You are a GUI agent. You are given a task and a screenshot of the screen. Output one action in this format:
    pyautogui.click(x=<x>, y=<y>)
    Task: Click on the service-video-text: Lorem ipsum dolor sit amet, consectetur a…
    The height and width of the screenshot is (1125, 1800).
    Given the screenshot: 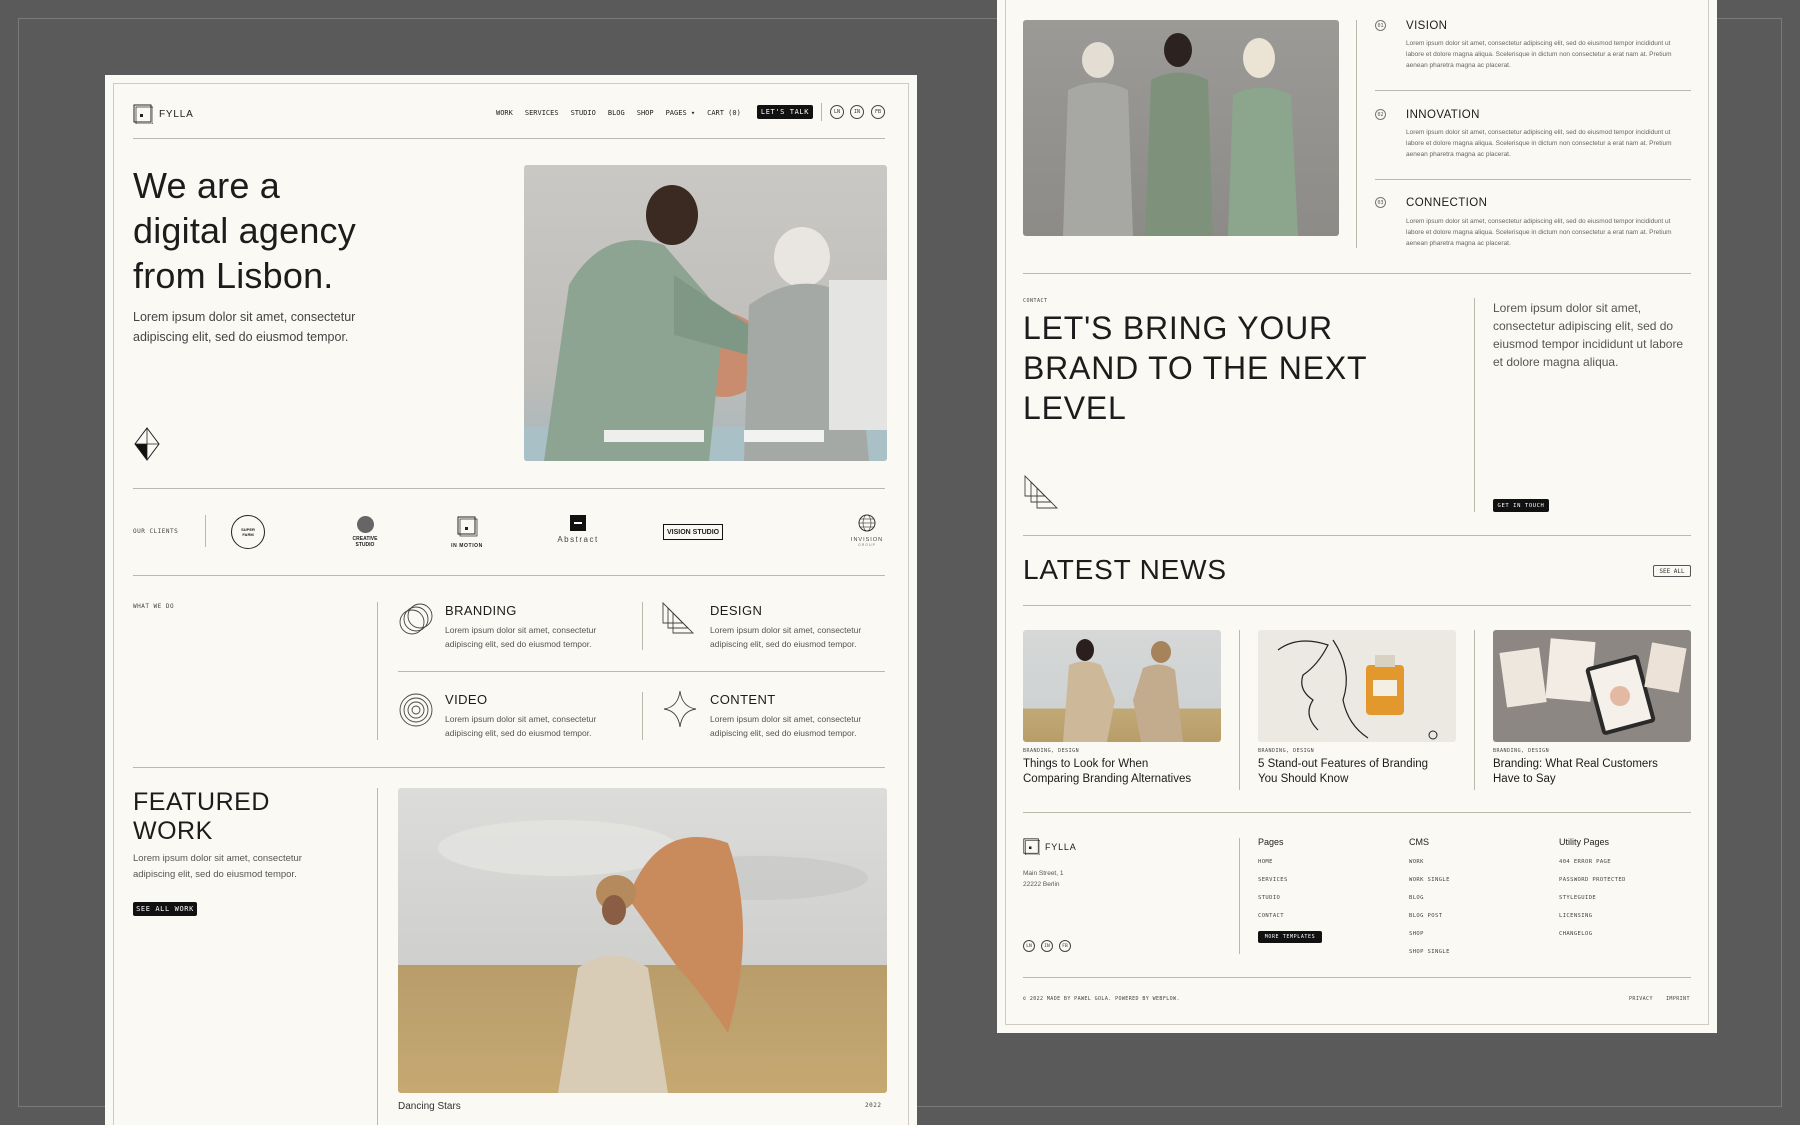 What is the action you would take?
    pyautogui.click(x=521, y=726)
    